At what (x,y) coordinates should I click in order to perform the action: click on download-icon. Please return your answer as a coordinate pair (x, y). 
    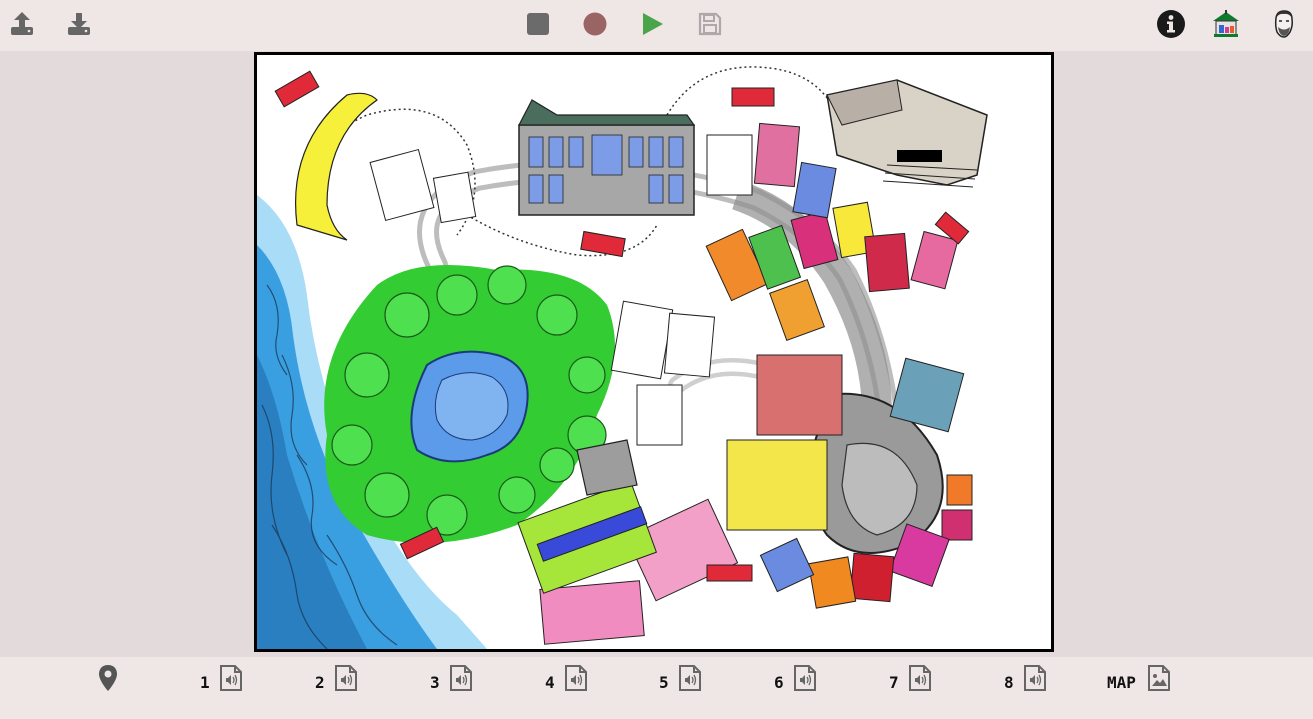
    Looking at the image, I should click on (79, 24).